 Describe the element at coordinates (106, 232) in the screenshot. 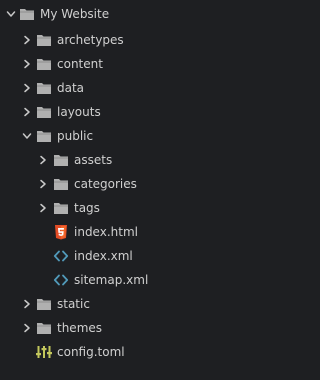

I see `tree-item-label: index.html` at that location.